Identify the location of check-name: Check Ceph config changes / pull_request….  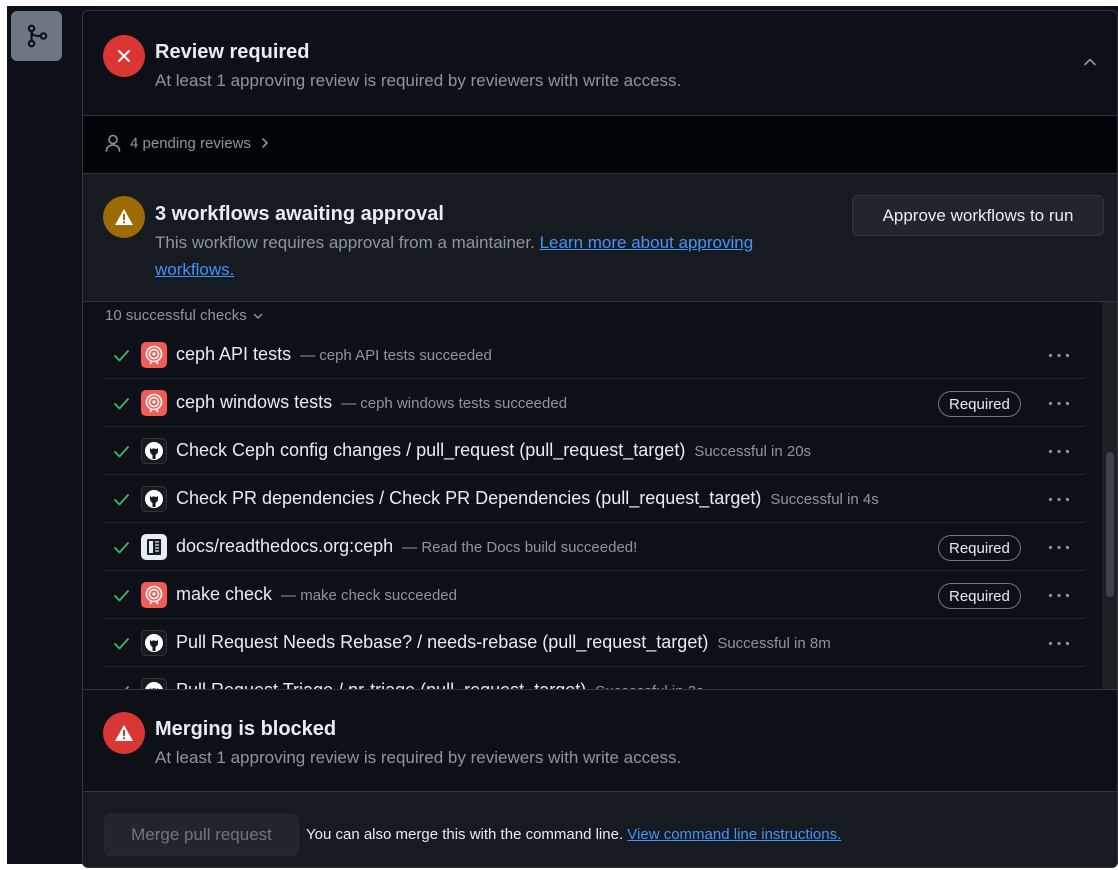
(494, 450).